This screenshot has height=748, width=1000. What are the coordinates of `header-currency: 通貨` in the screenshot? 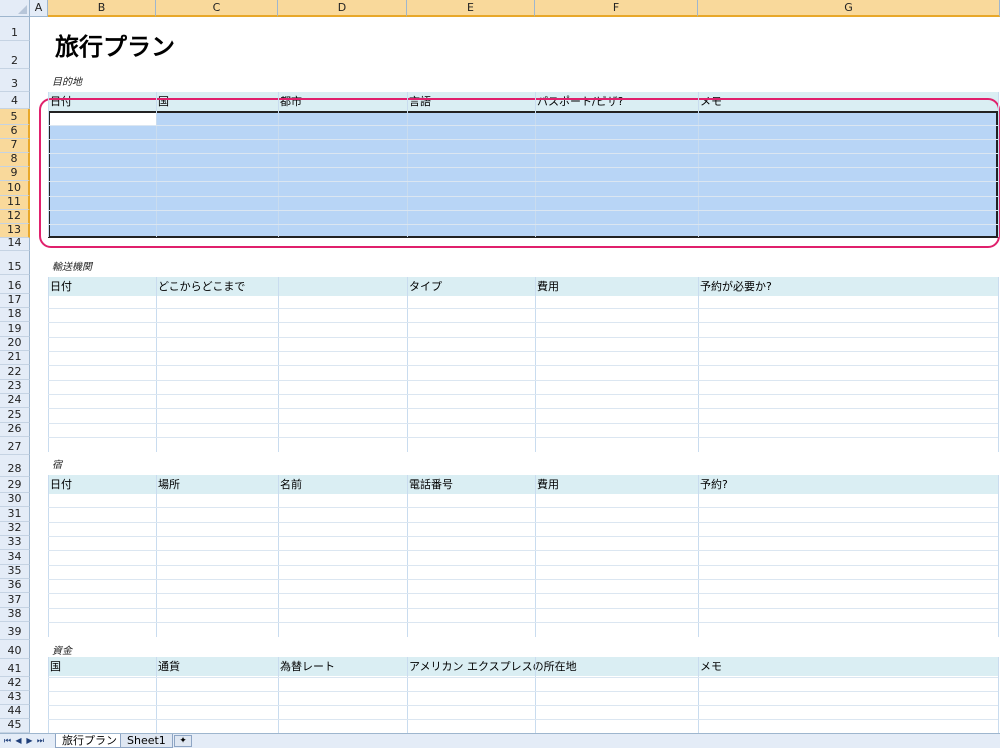 It's located at (168, 666).